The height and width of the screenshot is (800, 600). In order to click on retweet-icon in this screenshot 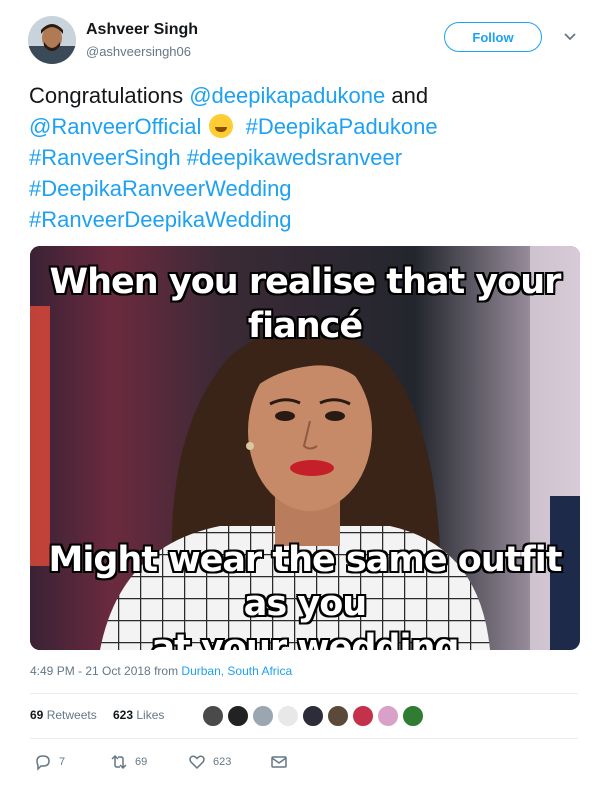, I will do `click(119, 762)`.